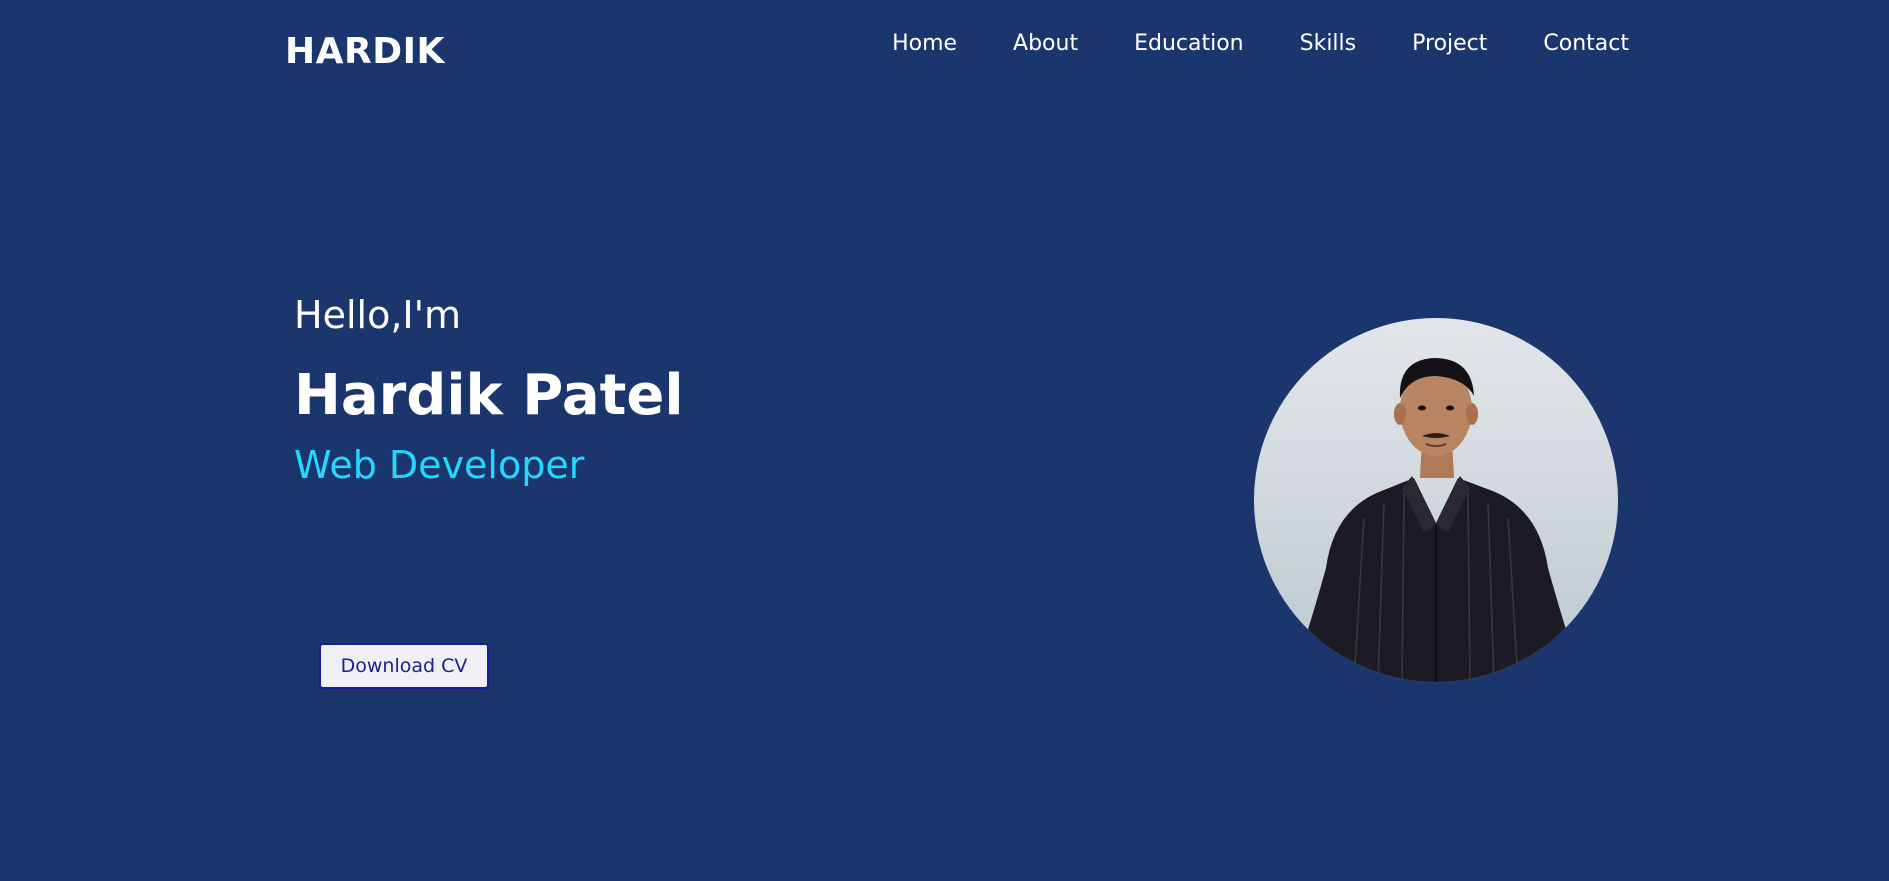  What do you see at coordinates (1189, 44) in the screenshot?
I see `nav-item-education: Education` at bounding box center [1189, 44].